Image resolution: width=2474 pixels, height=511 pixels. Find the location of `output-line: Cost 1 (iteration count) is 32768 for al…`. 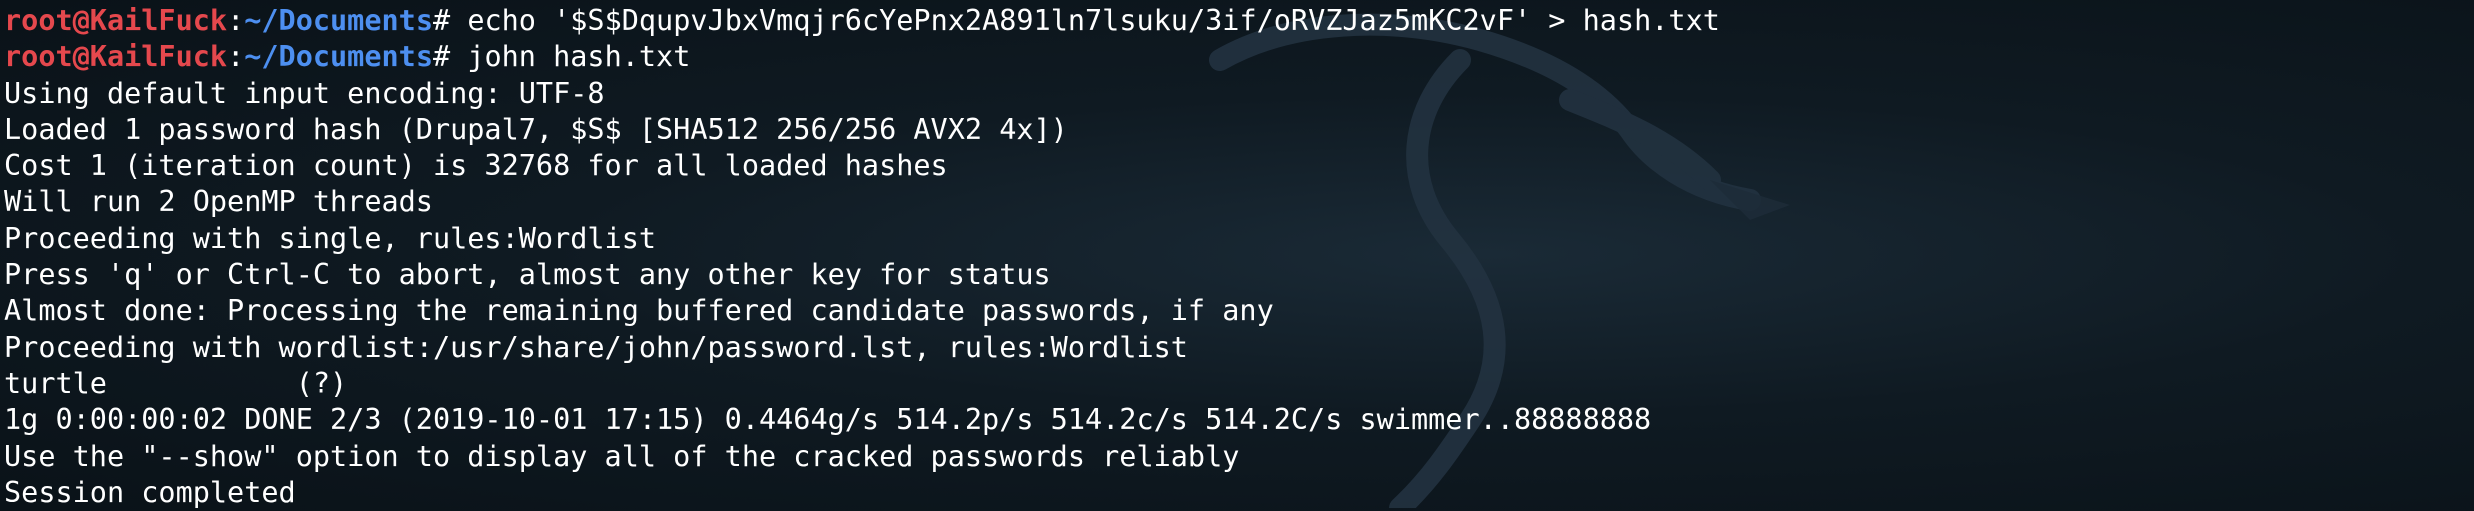

output-line: Cost 1 (iteration count) is 32768 for al… is located at coordinates (476, 166).